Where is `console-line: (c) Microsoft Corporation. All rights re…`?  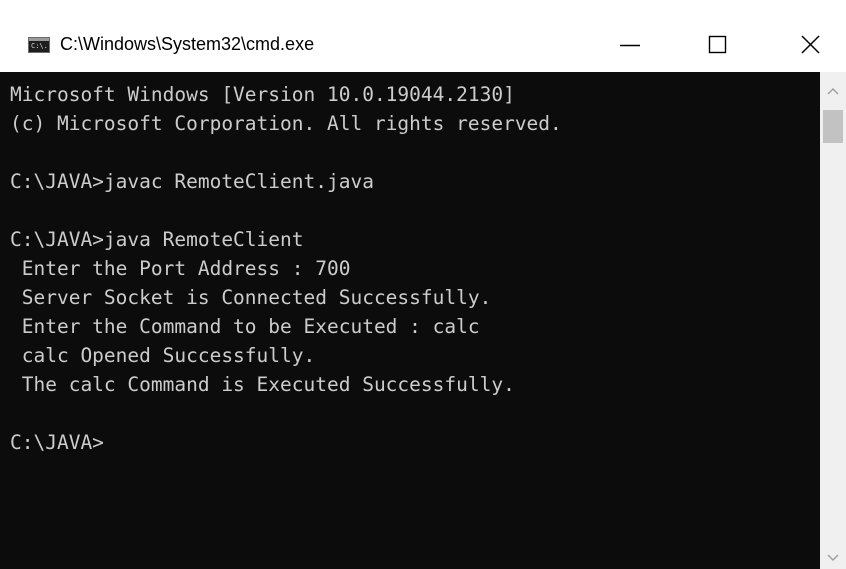 console-line: (c) Microsoft Corporation. All rights re… is located at coordinates (286, 123).